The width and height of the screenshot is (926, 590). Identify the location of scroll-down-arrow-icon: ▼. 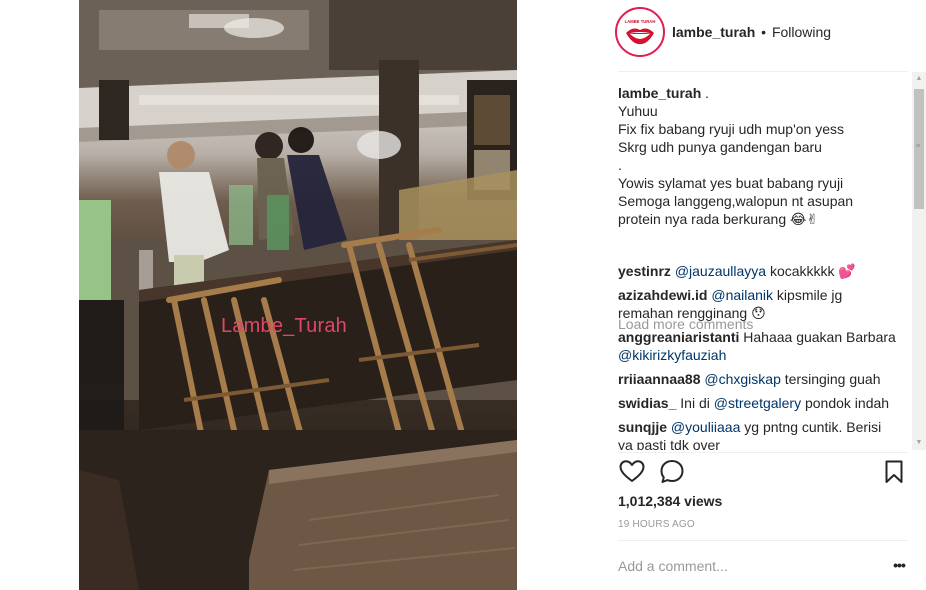
(919, 443).